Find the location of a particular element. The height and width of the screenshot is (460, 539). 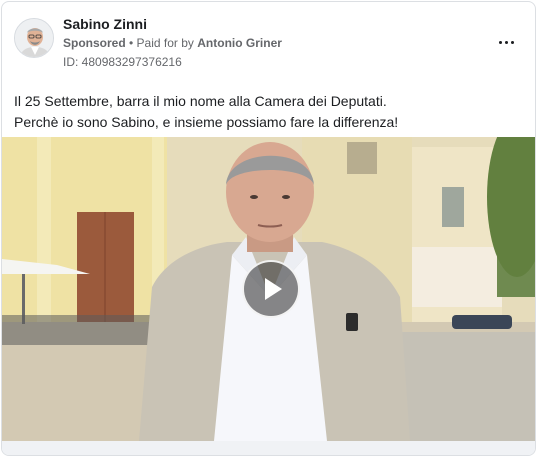

card-footer is located at coordinates (268, 448).